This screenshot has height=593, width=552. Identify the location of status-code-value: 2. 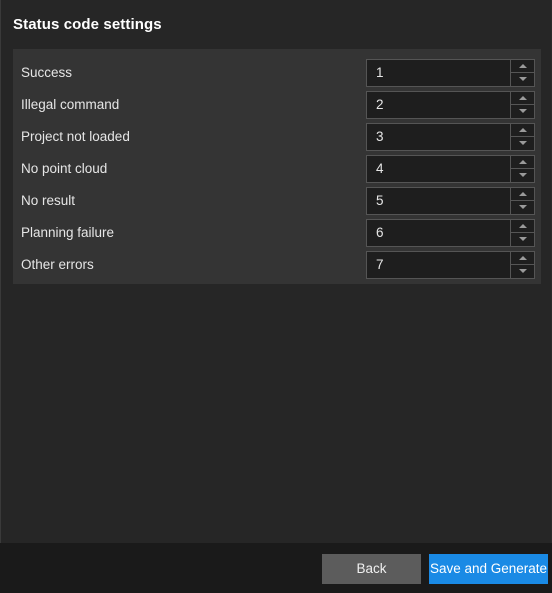
(380, 105).